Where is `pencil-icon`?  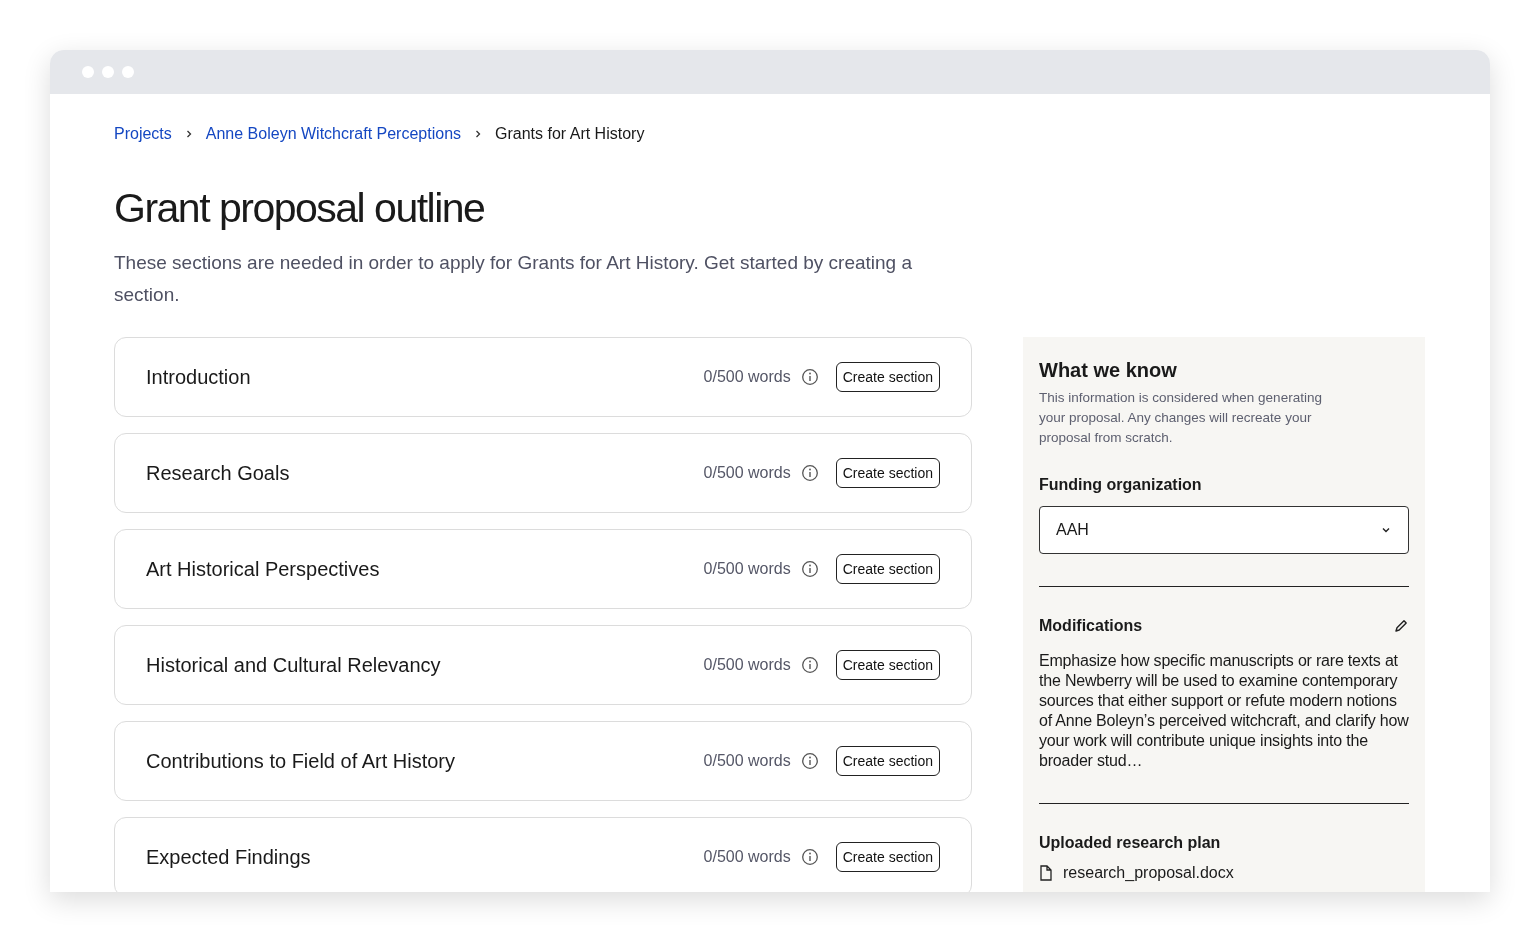
pencil-icon is located at coordinates (1401, 626).